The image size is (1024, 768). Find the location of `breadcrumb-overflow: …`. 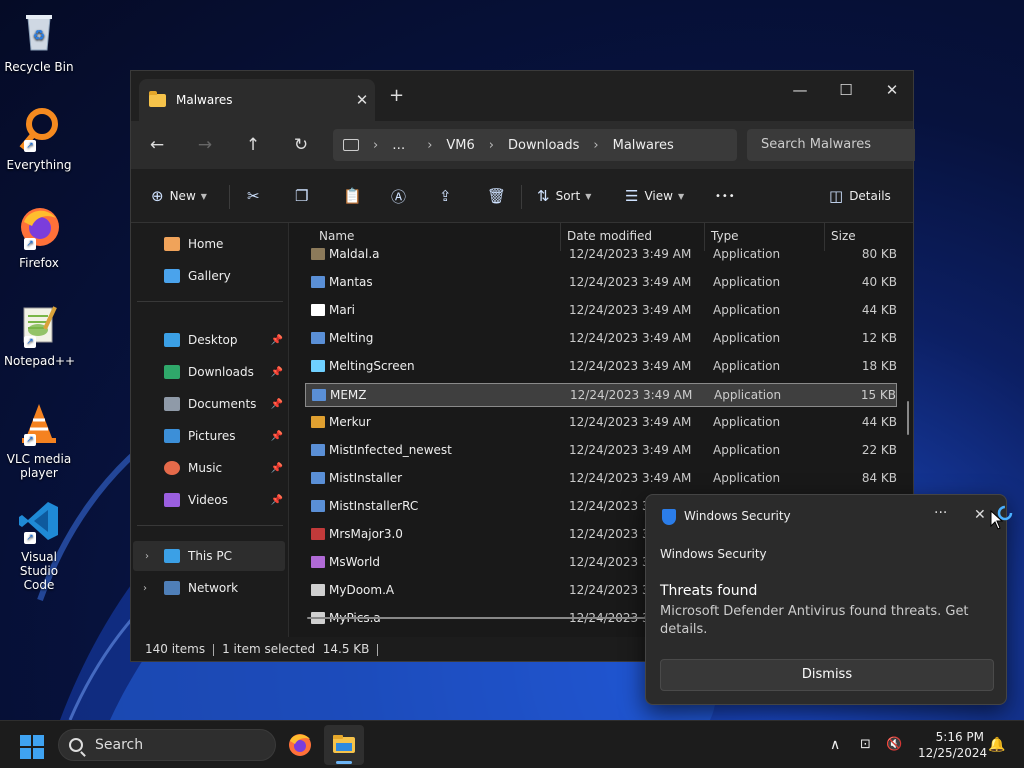

breadcrumb-overflow: … is located at coordinates (398, 145).